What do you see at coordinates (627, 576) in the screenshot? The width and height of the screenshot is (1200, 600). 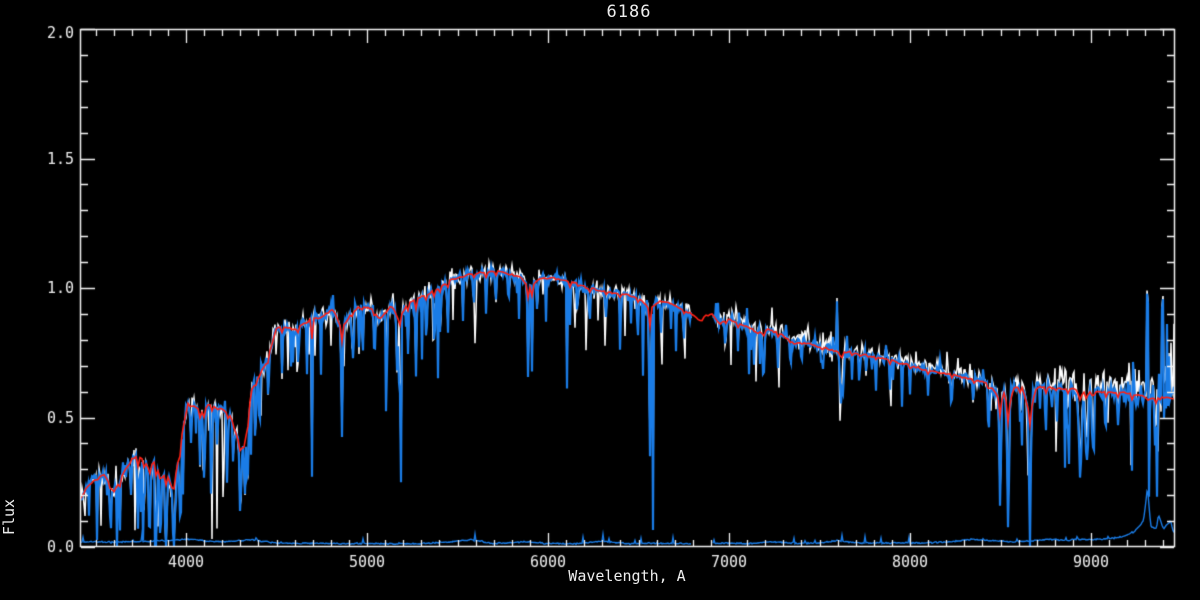 I see `x-axis-label: Wavelength, A` at bounding box center [627, 576].